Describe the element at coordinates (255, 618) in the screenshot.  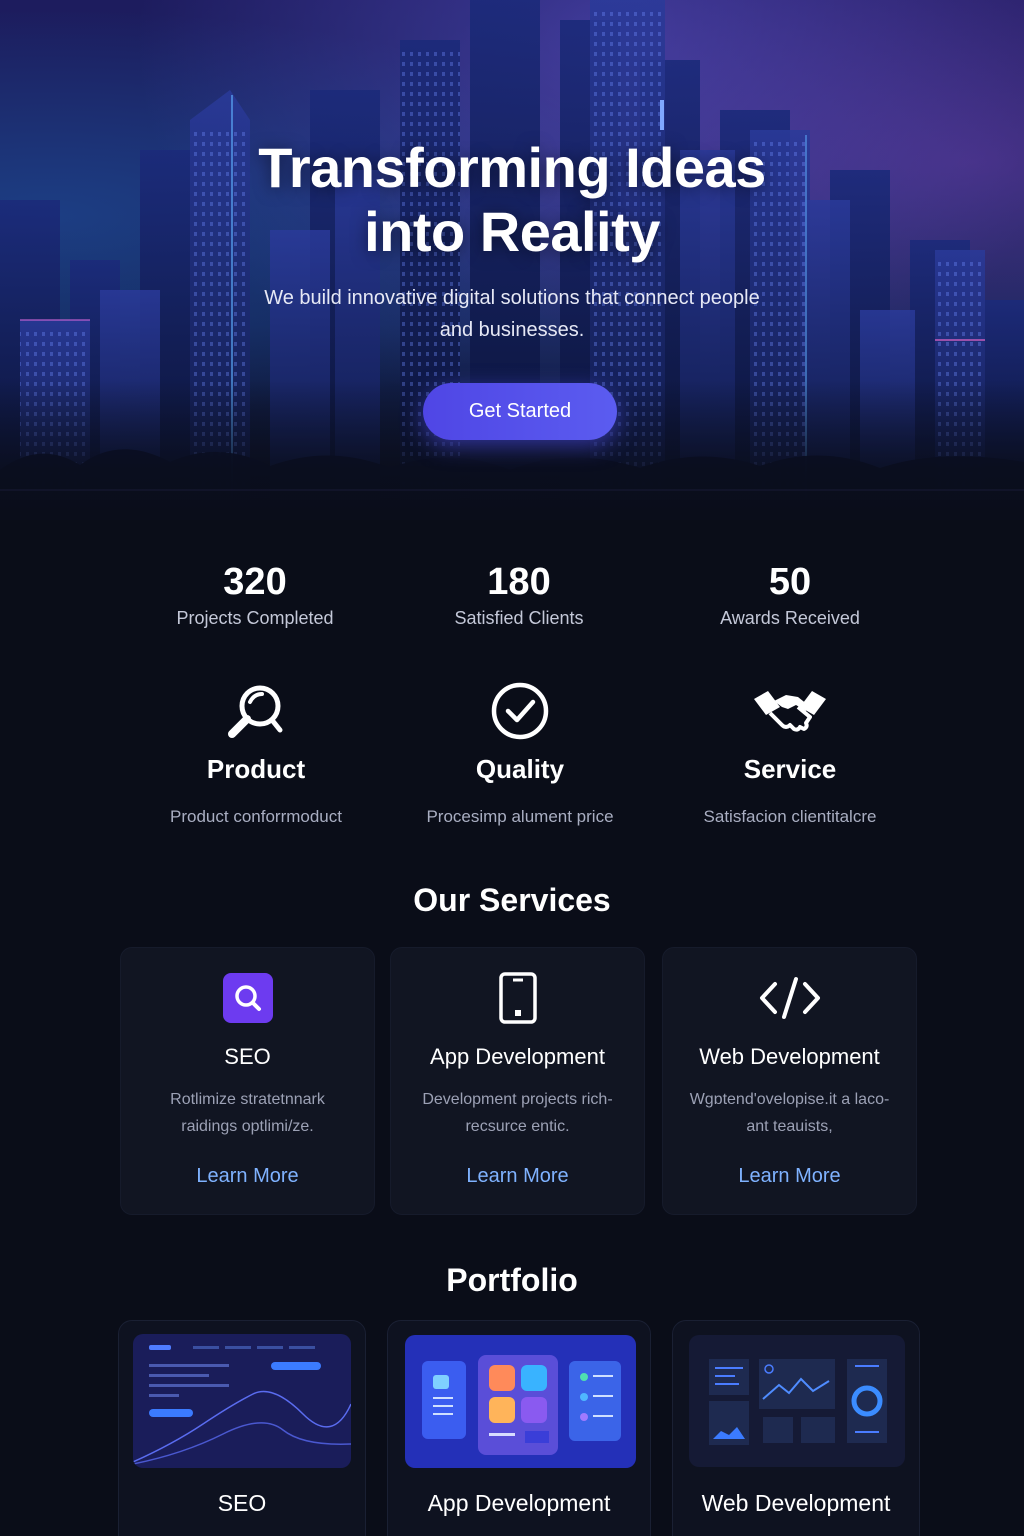
I see `stat-label: Projects Completed` at that location.